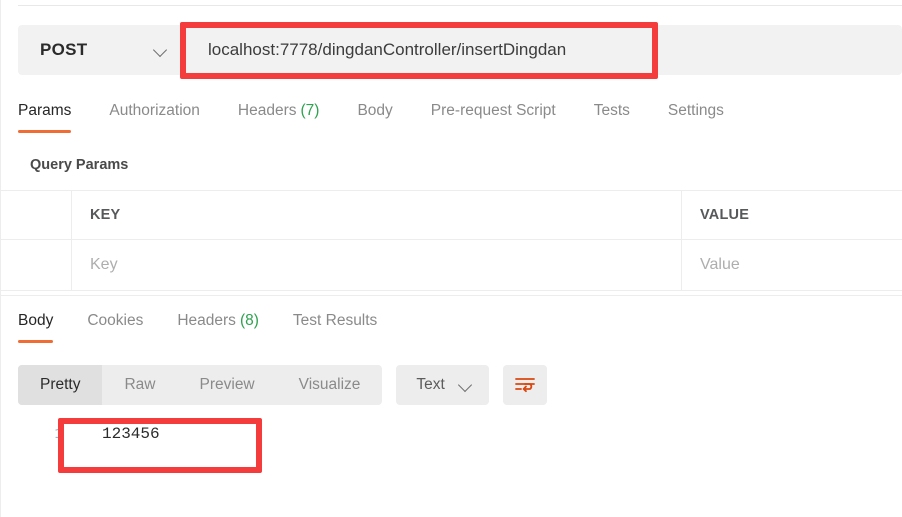  I want to click on tab-authorization: Authorization, so click(154, 117).